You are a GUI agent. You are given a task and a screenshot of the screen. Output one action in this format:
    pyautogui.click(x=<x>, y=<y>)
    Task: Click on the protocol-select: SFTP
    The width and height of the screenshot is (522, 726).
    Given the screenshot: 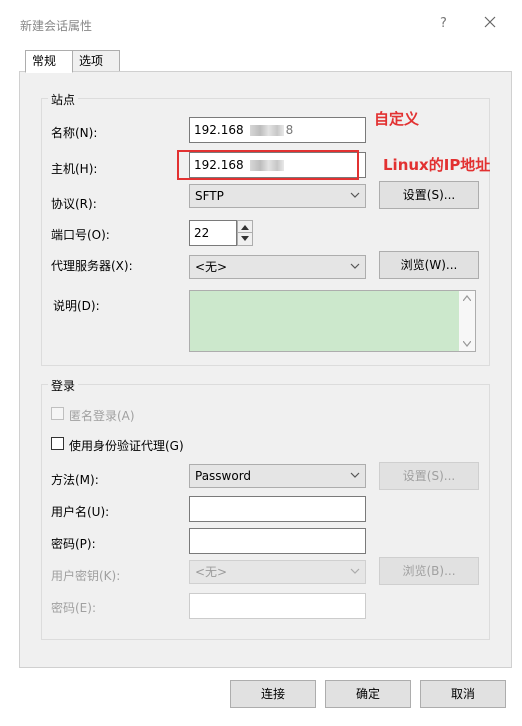 What is the action you would take?
    pyautogui.click(x=277, y=196)
    